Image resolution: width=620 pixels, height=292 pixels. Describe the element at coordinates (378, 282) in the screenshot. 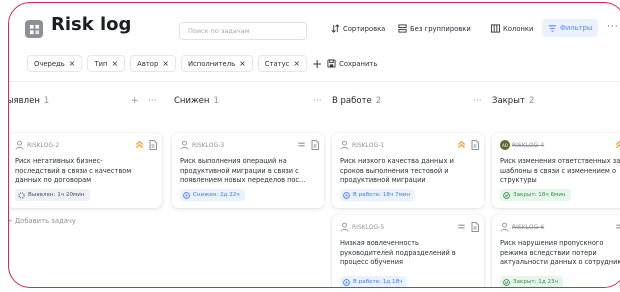

I see `status-text: В работе: 1д 18ч` at that location.